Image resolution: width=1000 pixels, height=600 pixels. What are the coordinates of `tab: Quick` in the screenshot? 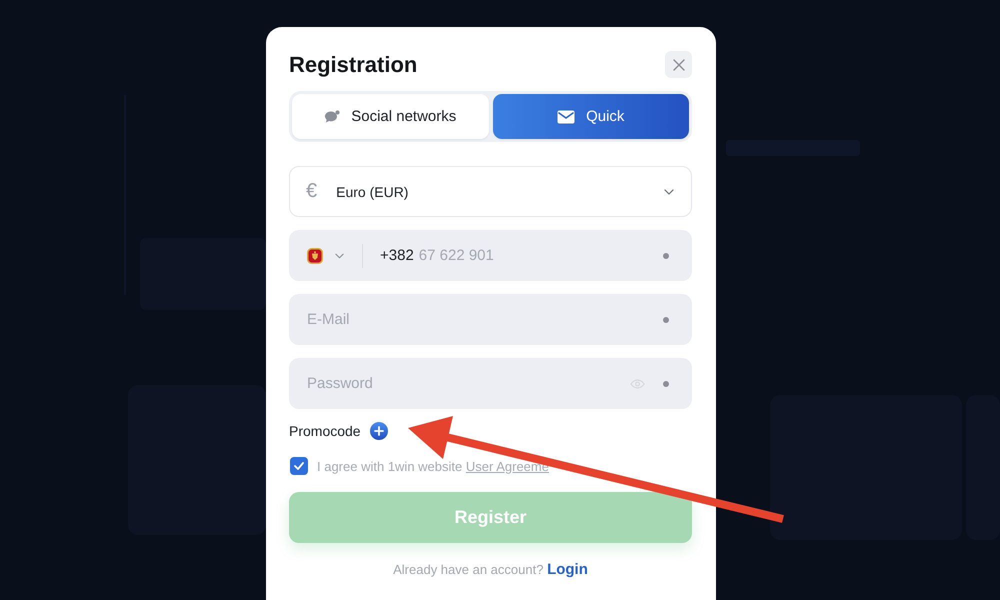 It's located at (590, 116).